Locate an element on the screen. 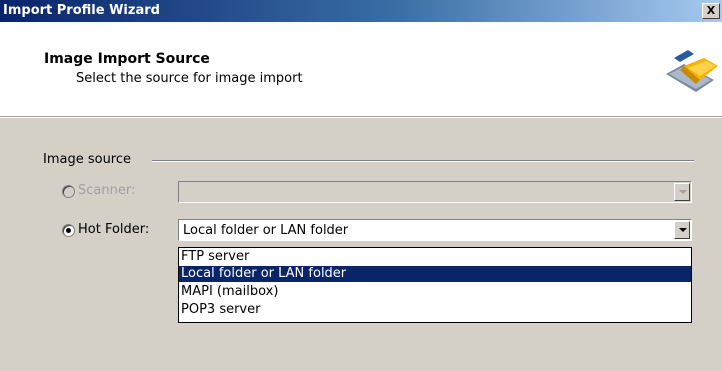 The height and width of the screenshot is (371, 722). hot-folder-radio is located at coordinates (68, 230).